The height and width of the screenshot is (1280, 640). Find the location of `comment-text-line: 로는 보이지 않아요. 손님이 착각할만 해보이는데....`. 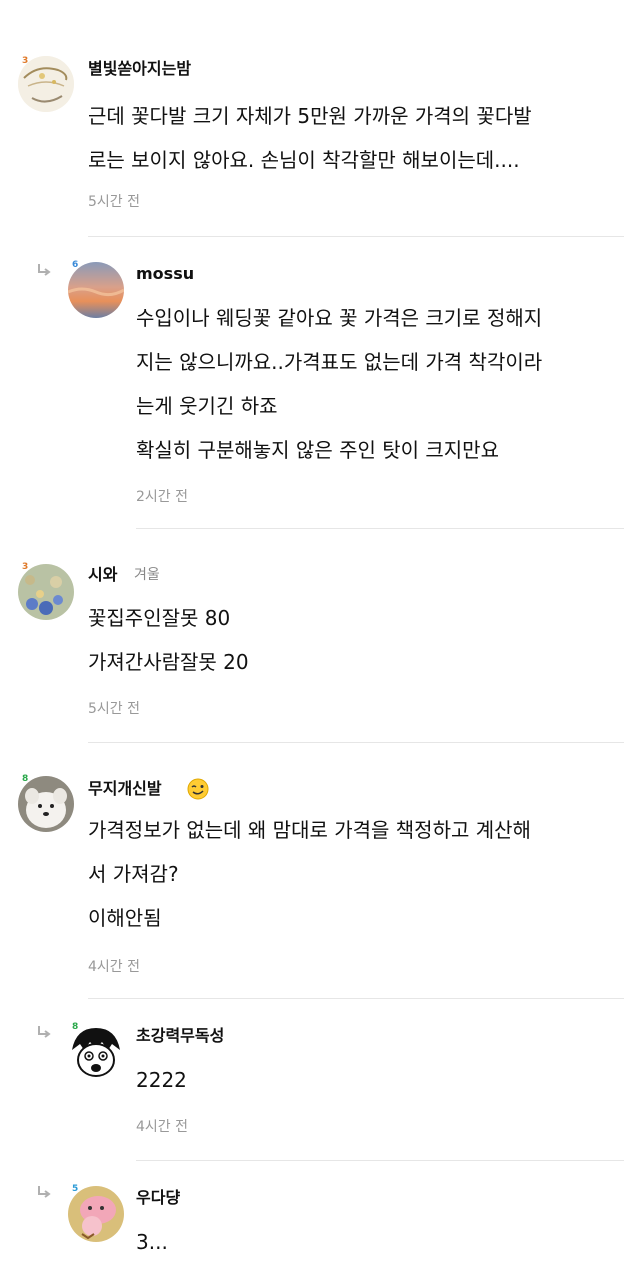

comment-text-line: 로는 보이지 않아요. 손님이 착각할만 해보이는데.... is located at coordinates (304, 160).